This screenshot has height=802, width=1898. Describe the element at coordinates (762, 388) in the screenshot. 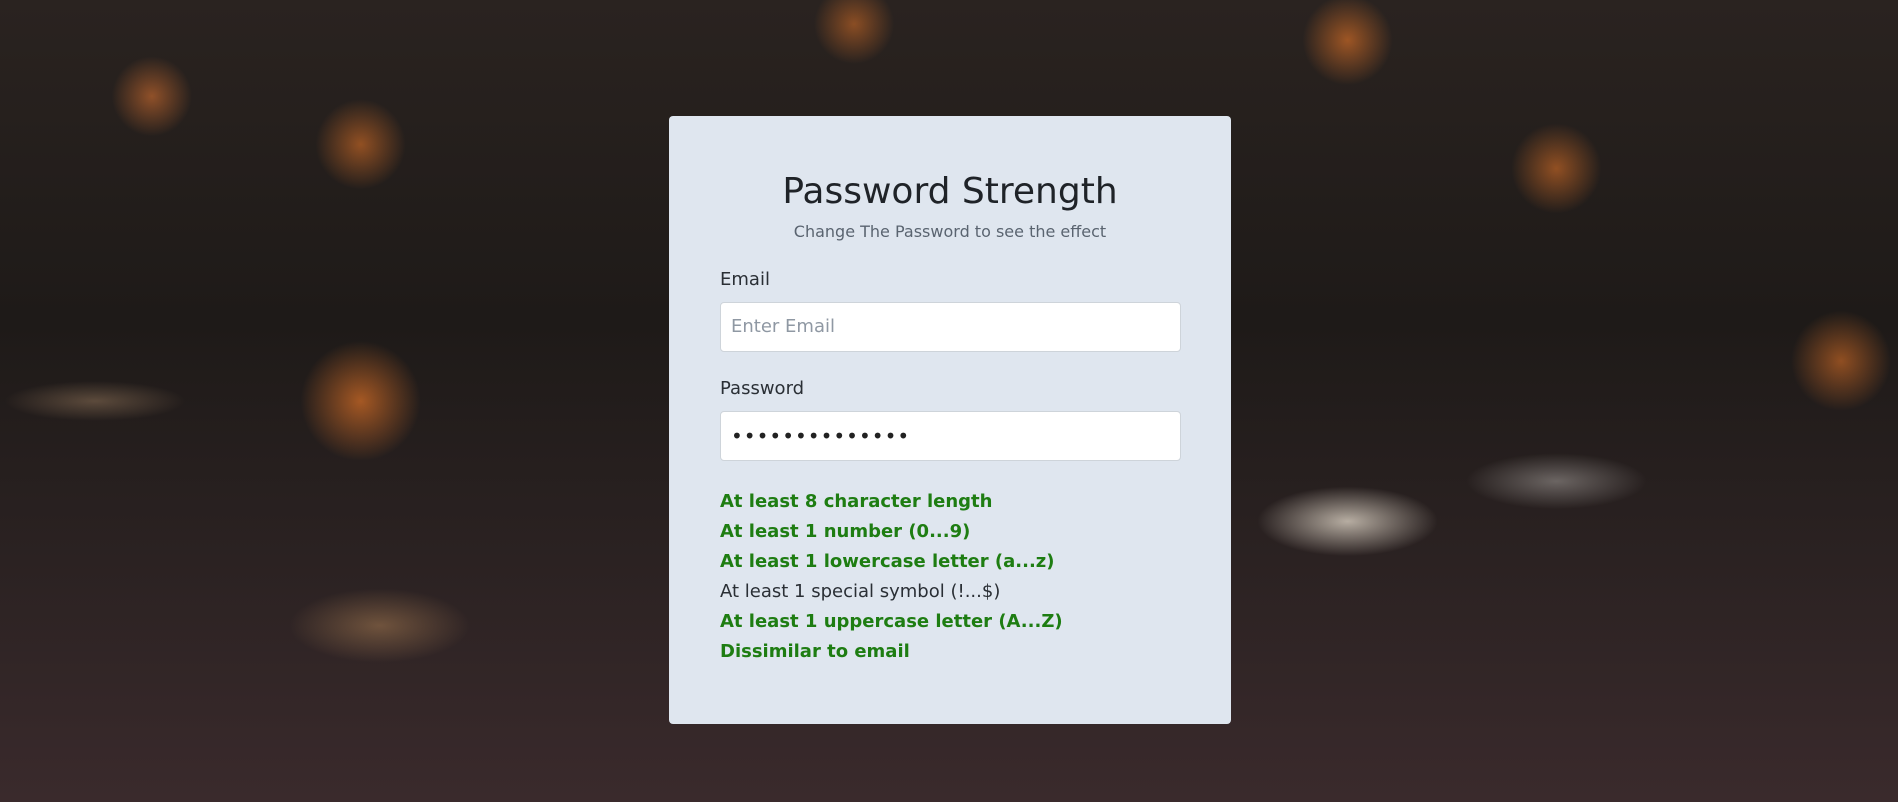

I see `password-label: Password` at that location.